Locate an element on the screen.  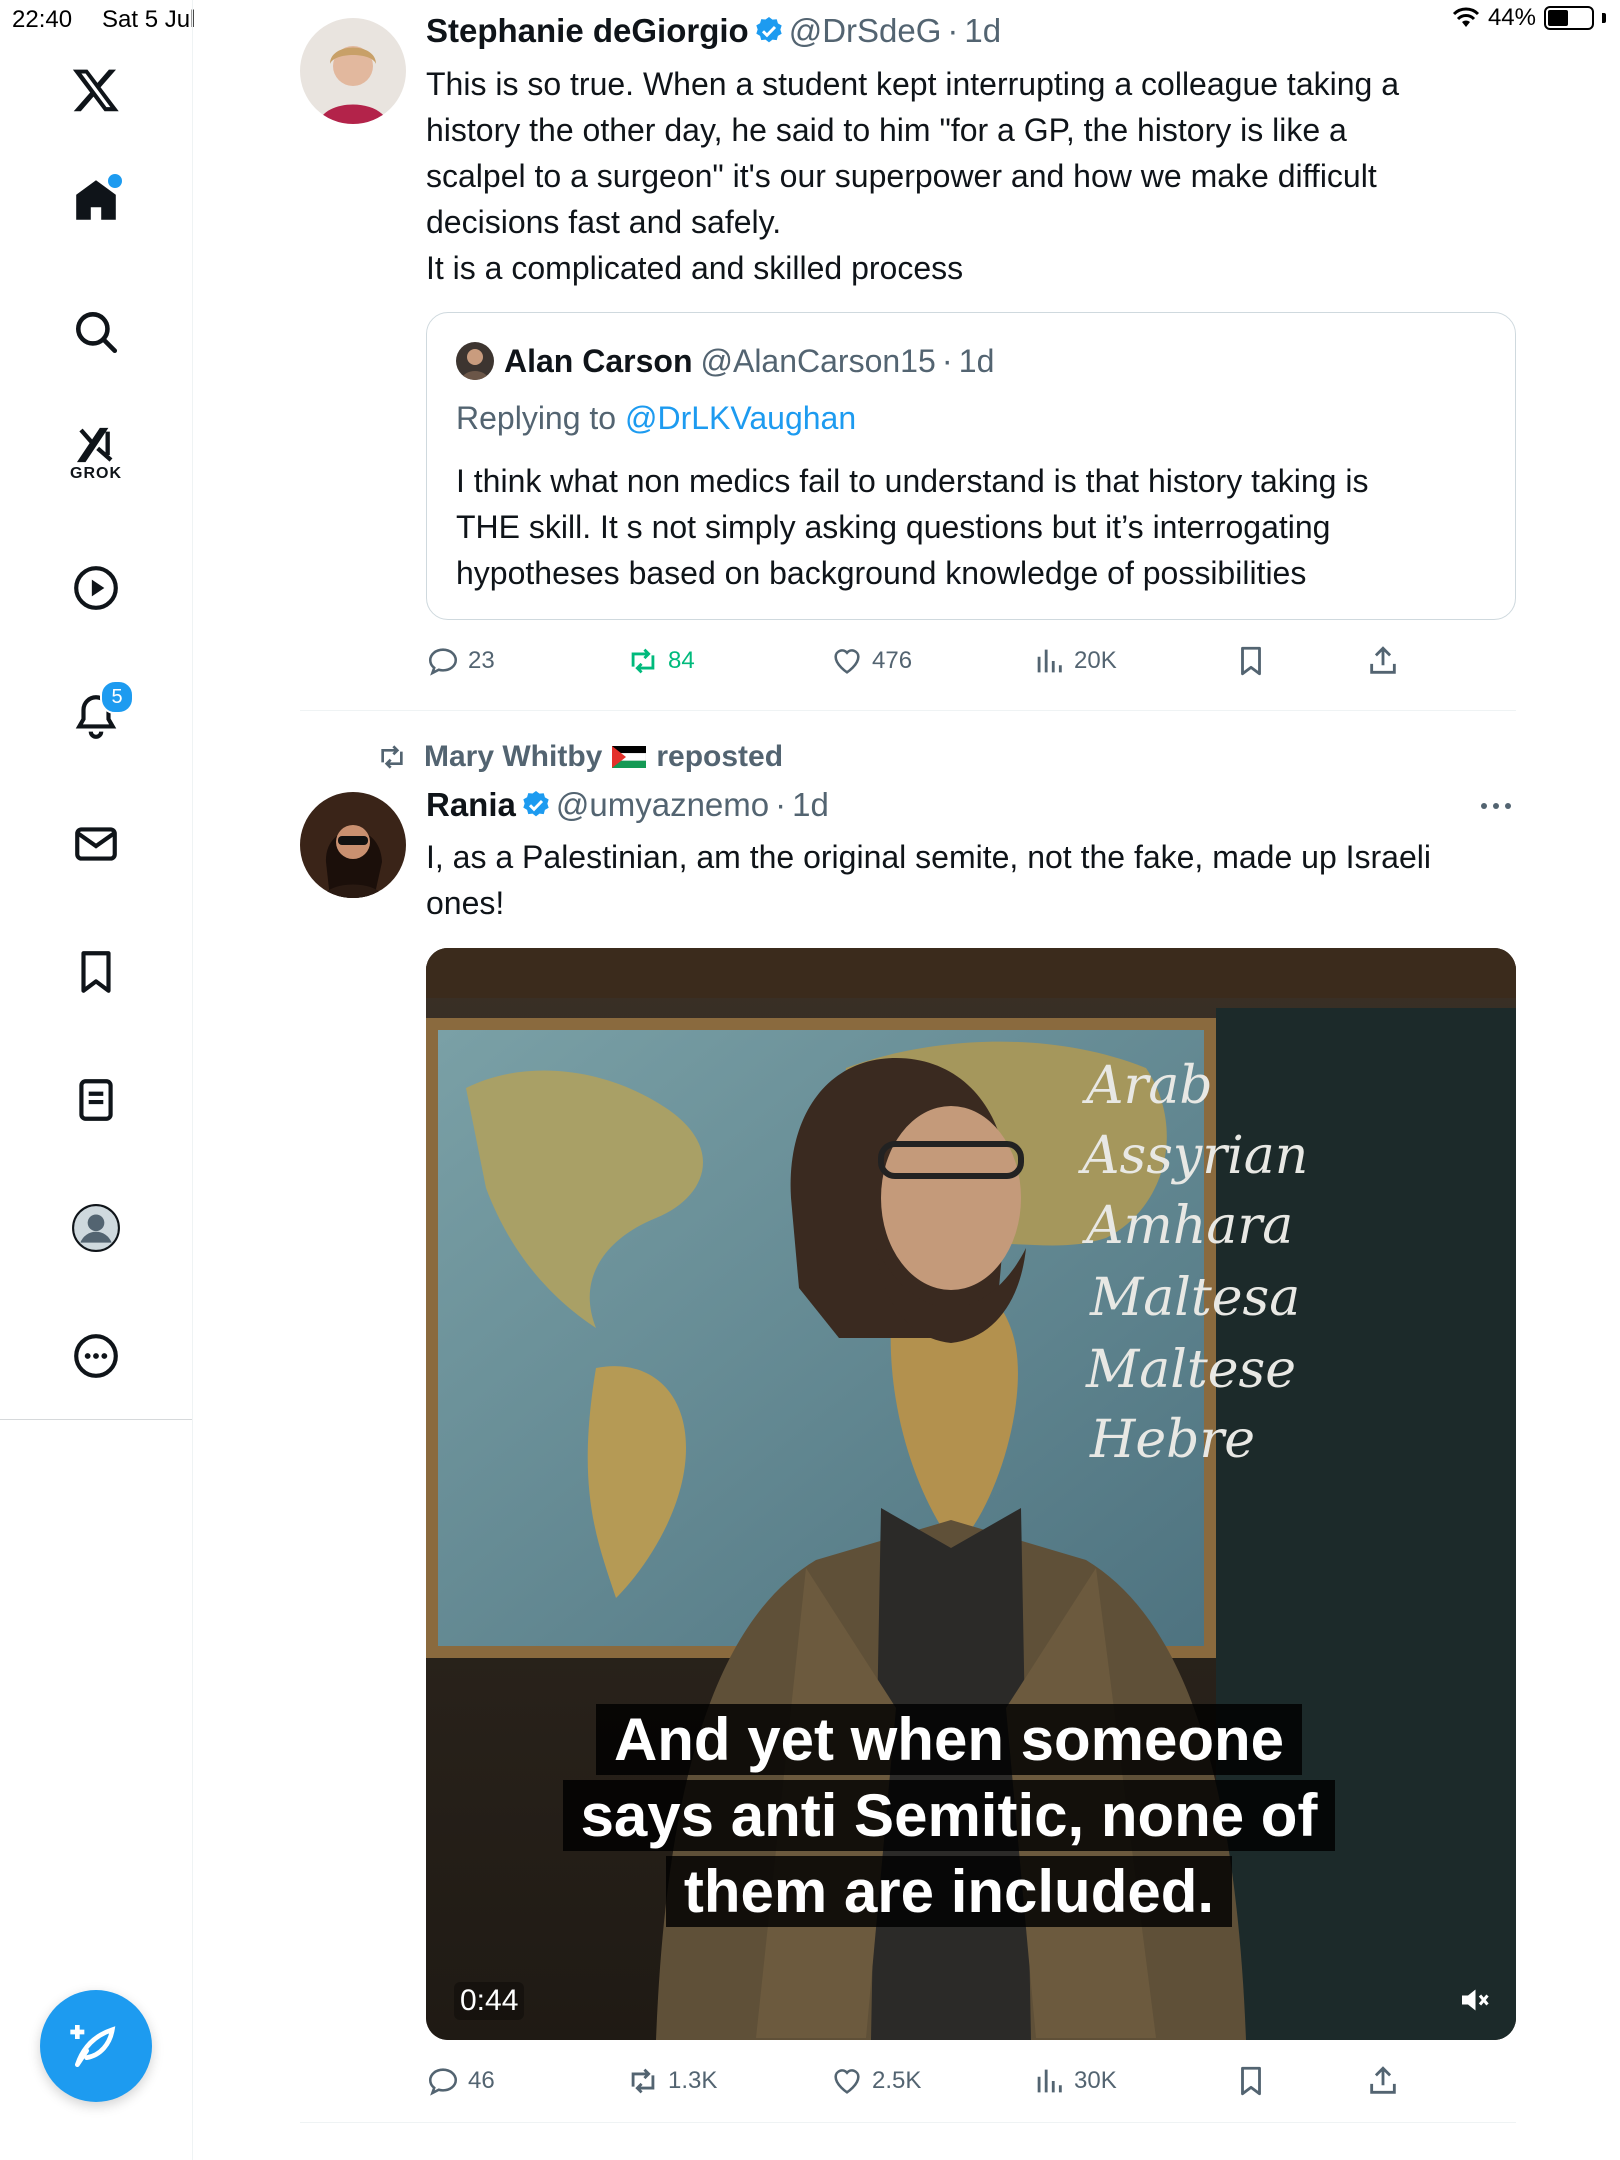
palestine-flag-icon is located at coordinates (629, 757).